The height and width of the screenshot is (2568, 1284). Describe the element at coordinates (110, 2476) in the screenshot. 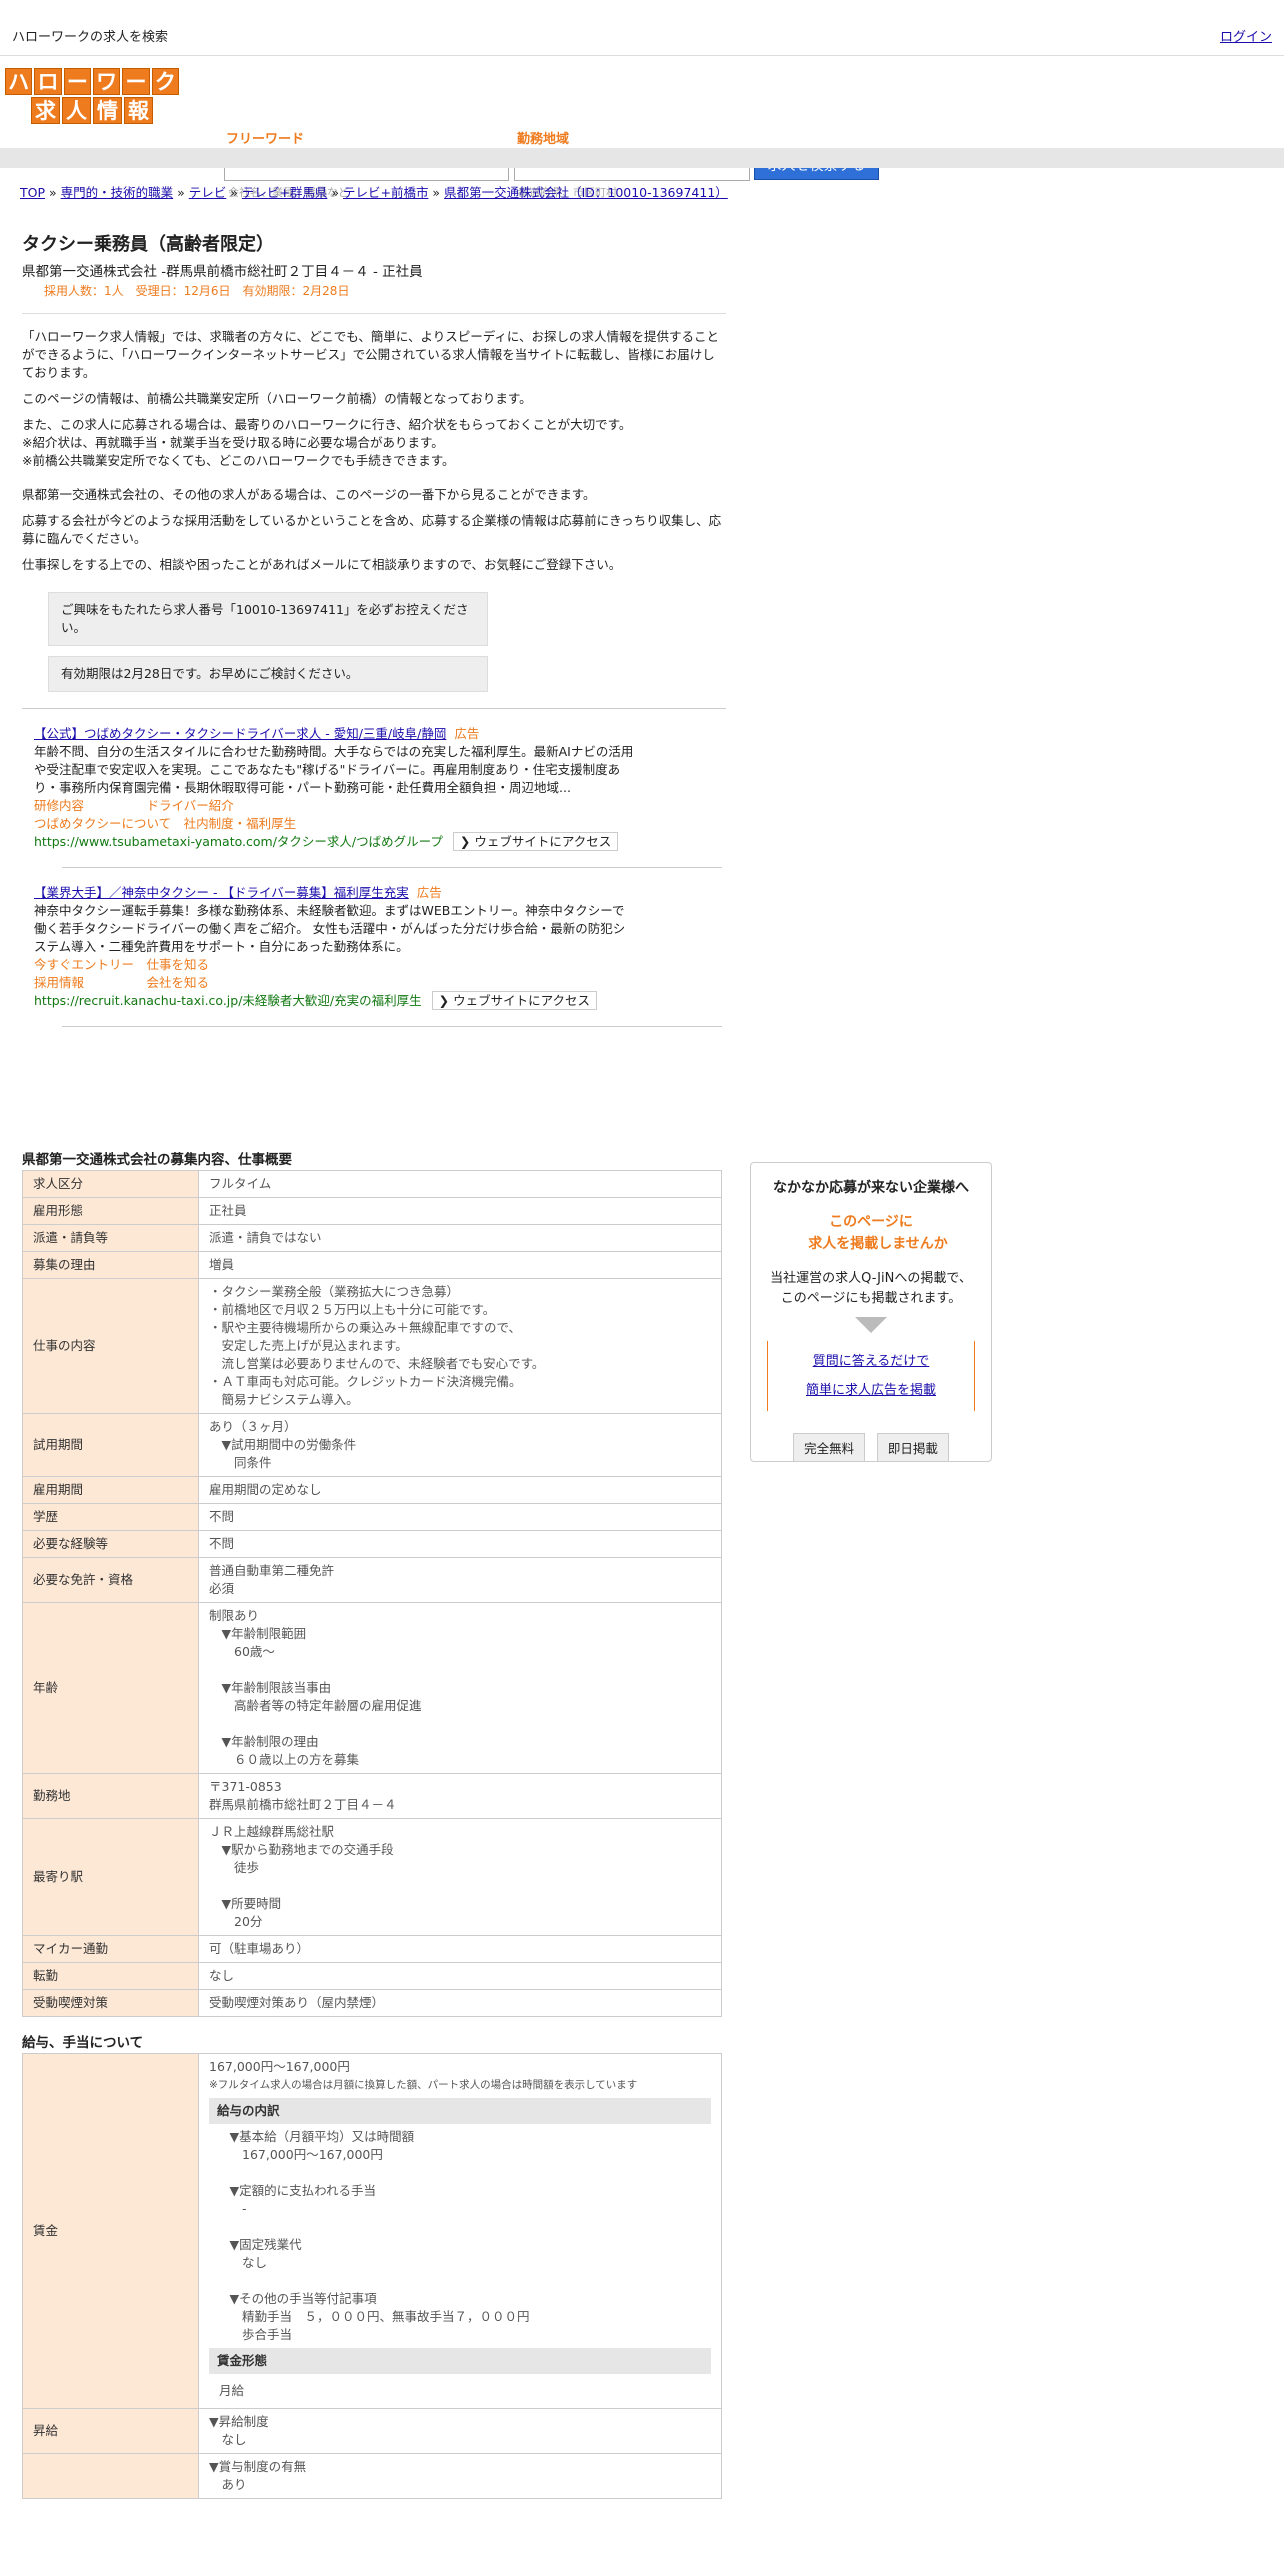

I see `bonus-key` at that location.